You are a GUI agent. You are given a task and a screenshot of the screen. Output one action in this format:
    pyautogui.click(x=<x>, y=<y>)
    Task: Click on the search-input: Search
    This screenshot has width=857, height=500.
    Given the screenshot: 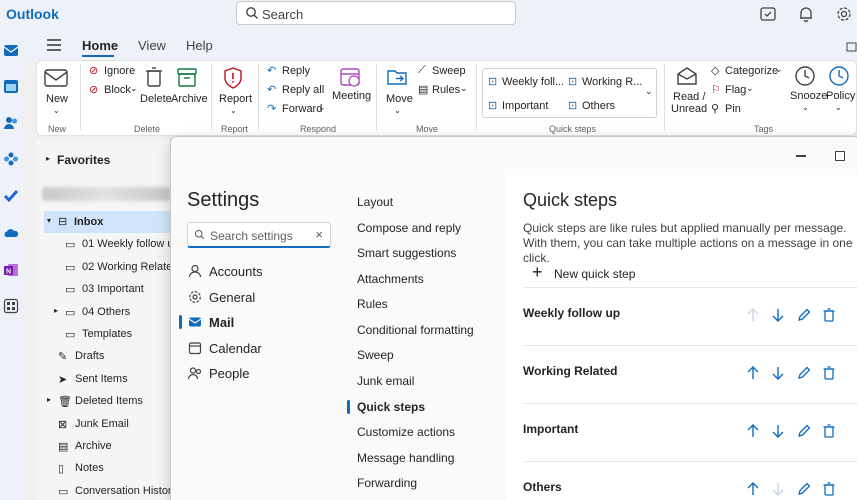 What is the action you would take?
    pyautogui.click(x=376, y=13)
    